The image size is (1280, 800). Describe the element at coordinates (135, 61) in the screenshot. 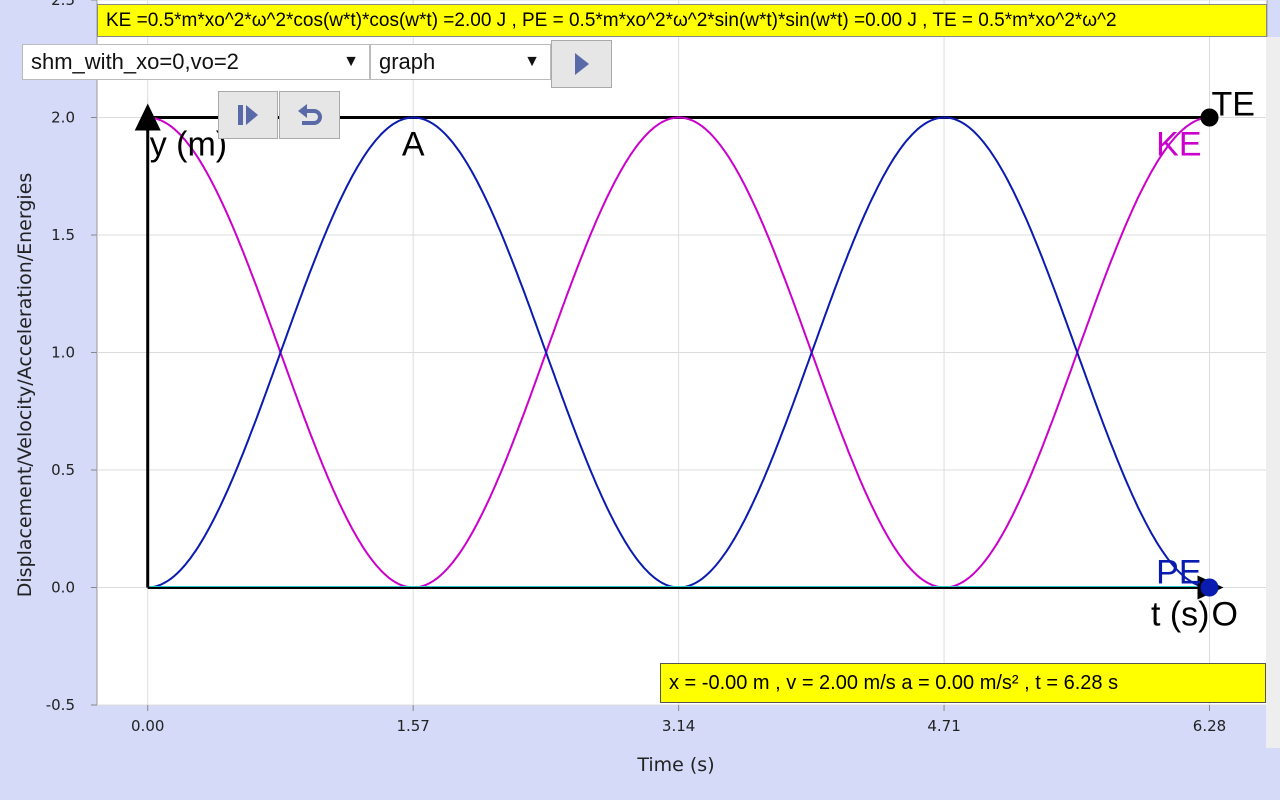

I see `scenario-select-value: shm_with_xo=0,vo=2` at that location.